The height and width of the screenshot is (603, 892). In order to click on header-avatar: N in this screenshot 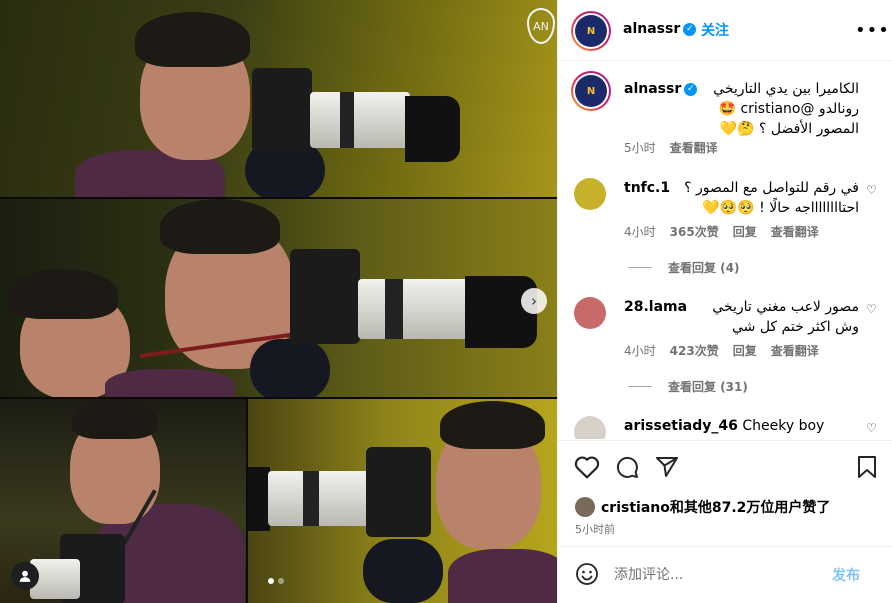, I will do `click(591, 31)`.